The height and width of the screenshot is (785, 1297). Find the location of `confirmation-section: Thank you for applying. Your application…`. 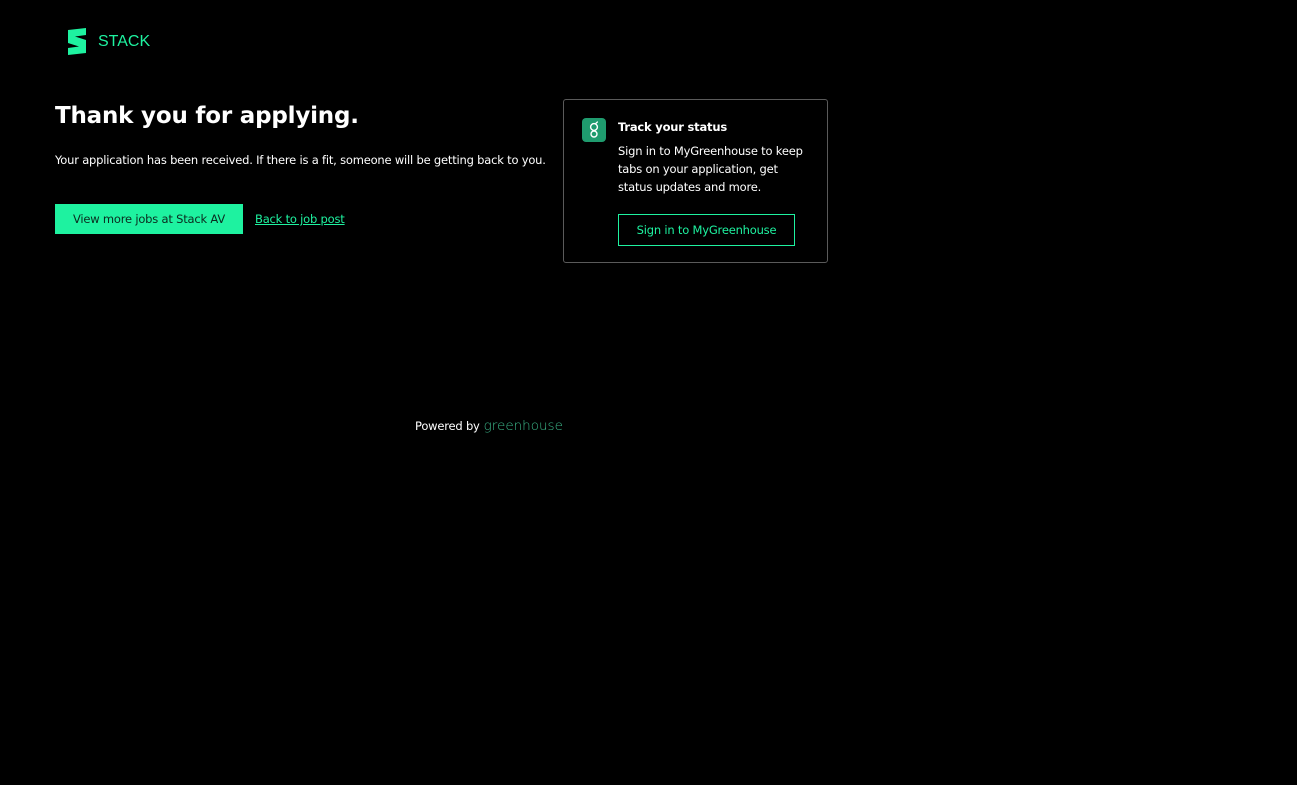

confirmation-section: Thank you for applying. Your application… is located at coordinates (305, 167).